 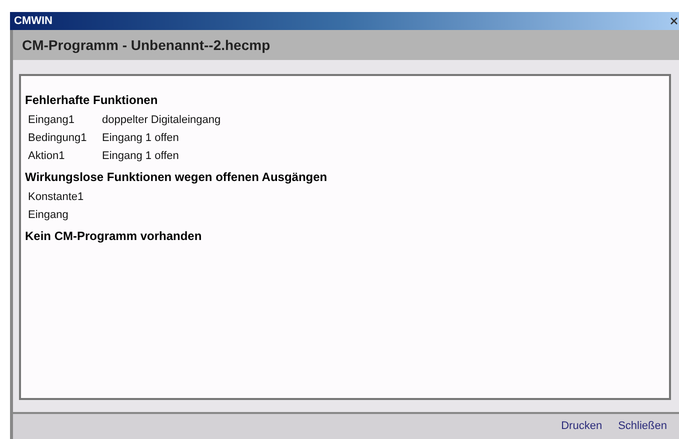 What do you see at coordinates (176, 177) in the screenshot?
I see `section-heading: Wirkungslose Funktionen wegen offenen Ausgängen` at bounding box center [176, 177].